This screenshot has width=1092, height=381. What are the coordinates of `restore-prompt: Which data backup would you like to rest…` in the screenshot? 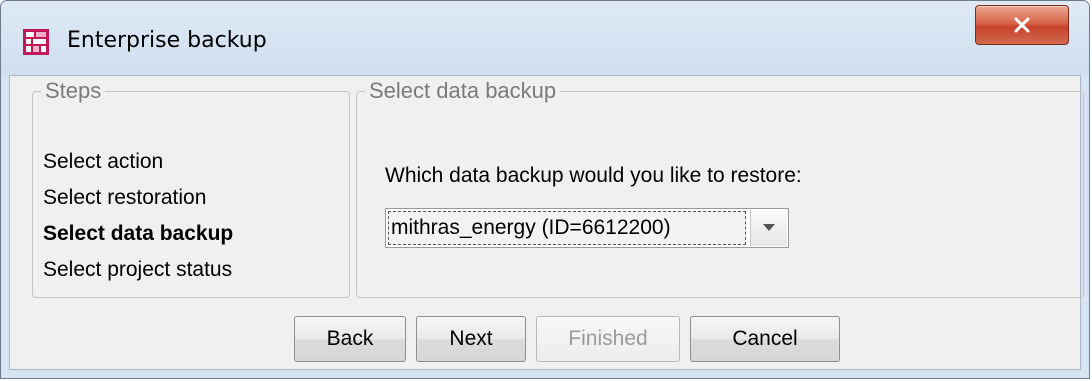 It's located at (593, 175).